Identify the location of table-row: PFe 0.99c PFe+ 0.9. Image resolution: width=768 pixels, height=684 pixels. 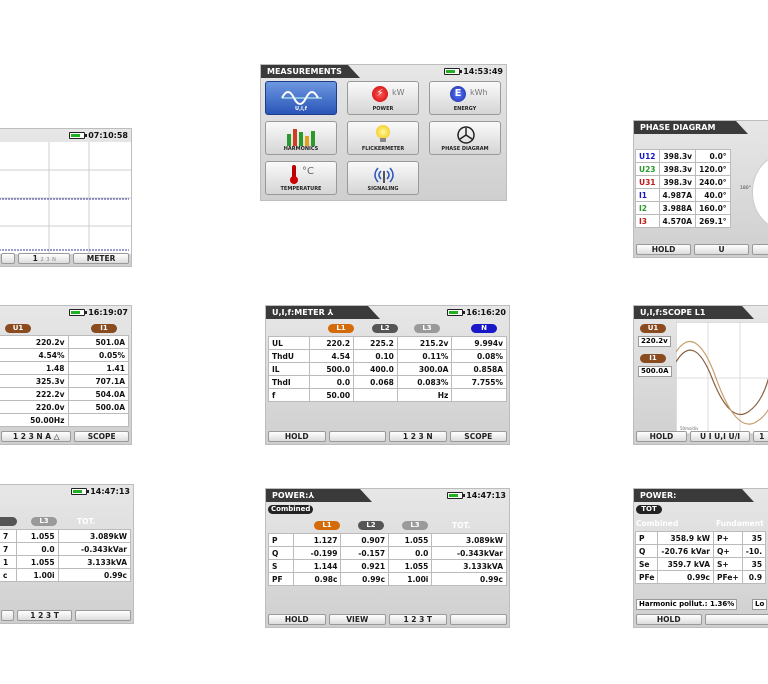
(700, 577).